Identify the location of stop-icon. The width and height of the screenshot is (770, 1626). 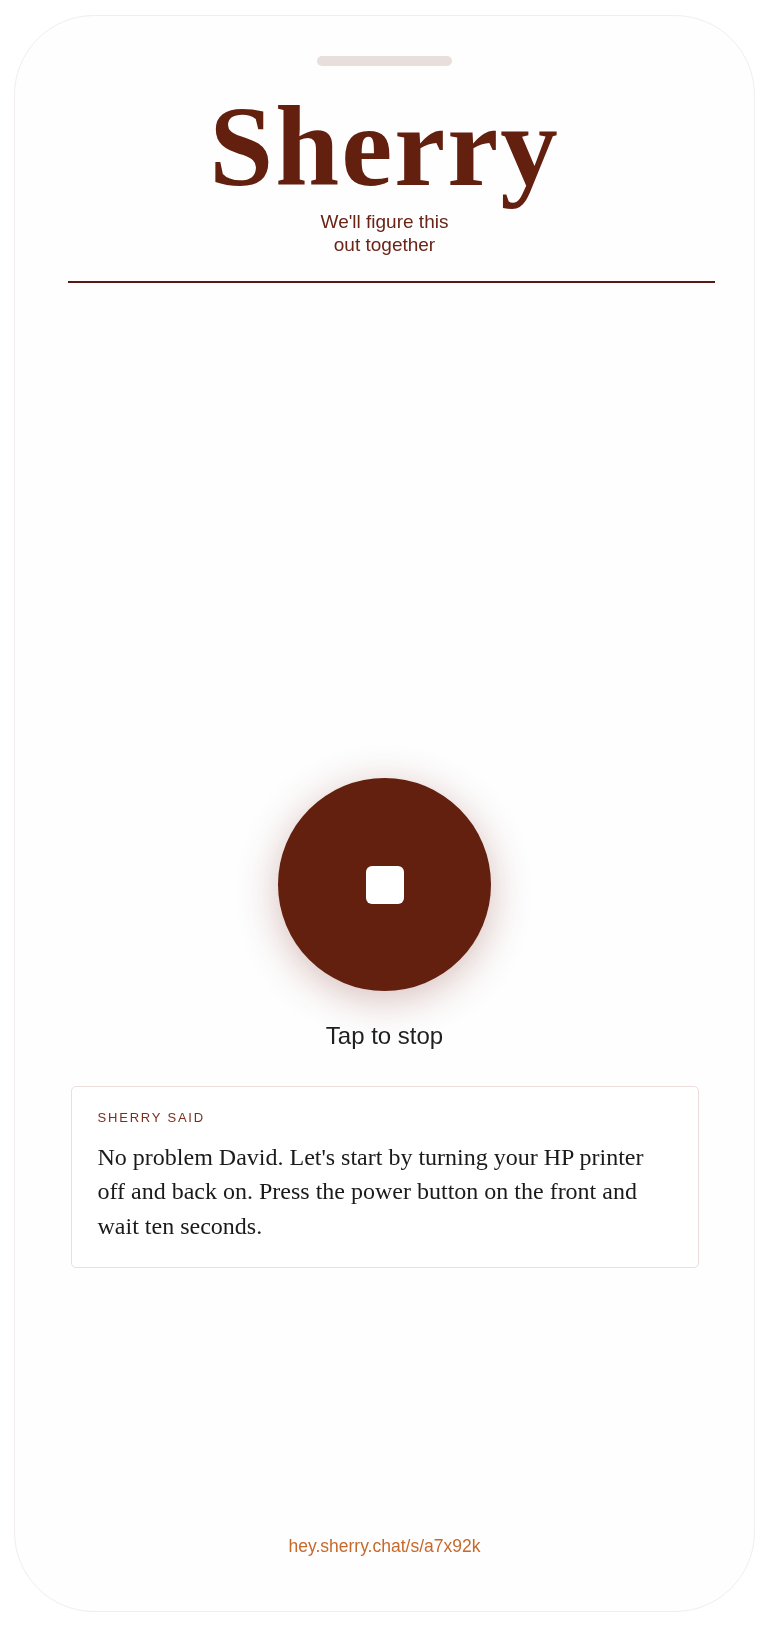
(384, 884).